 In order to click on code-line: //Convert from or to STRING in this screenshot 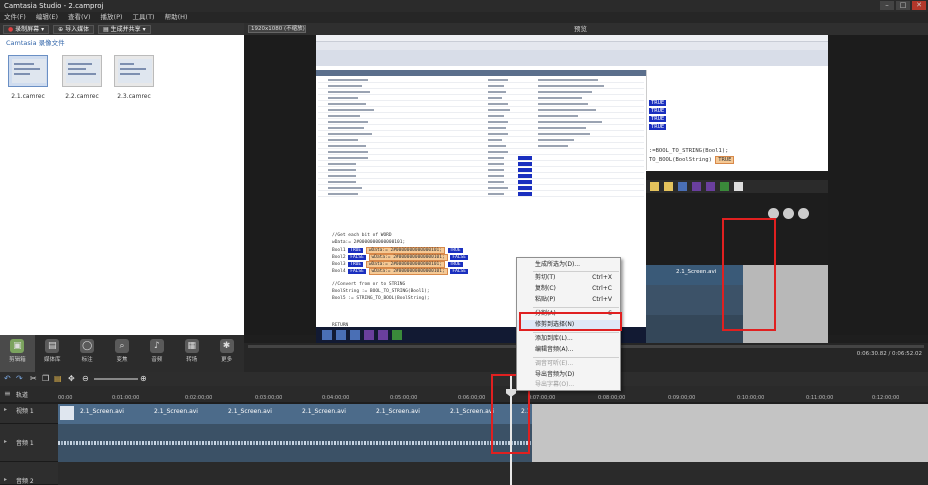, I will do `click(369, 284)`.